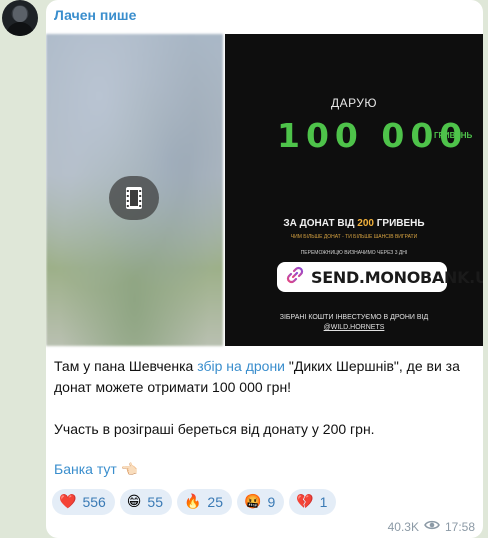  What do you see at coordinates (354, 103) in the screenshot?
I see `poster-daryu-text: ДАРУЮ` at bounding box center [354, 103].